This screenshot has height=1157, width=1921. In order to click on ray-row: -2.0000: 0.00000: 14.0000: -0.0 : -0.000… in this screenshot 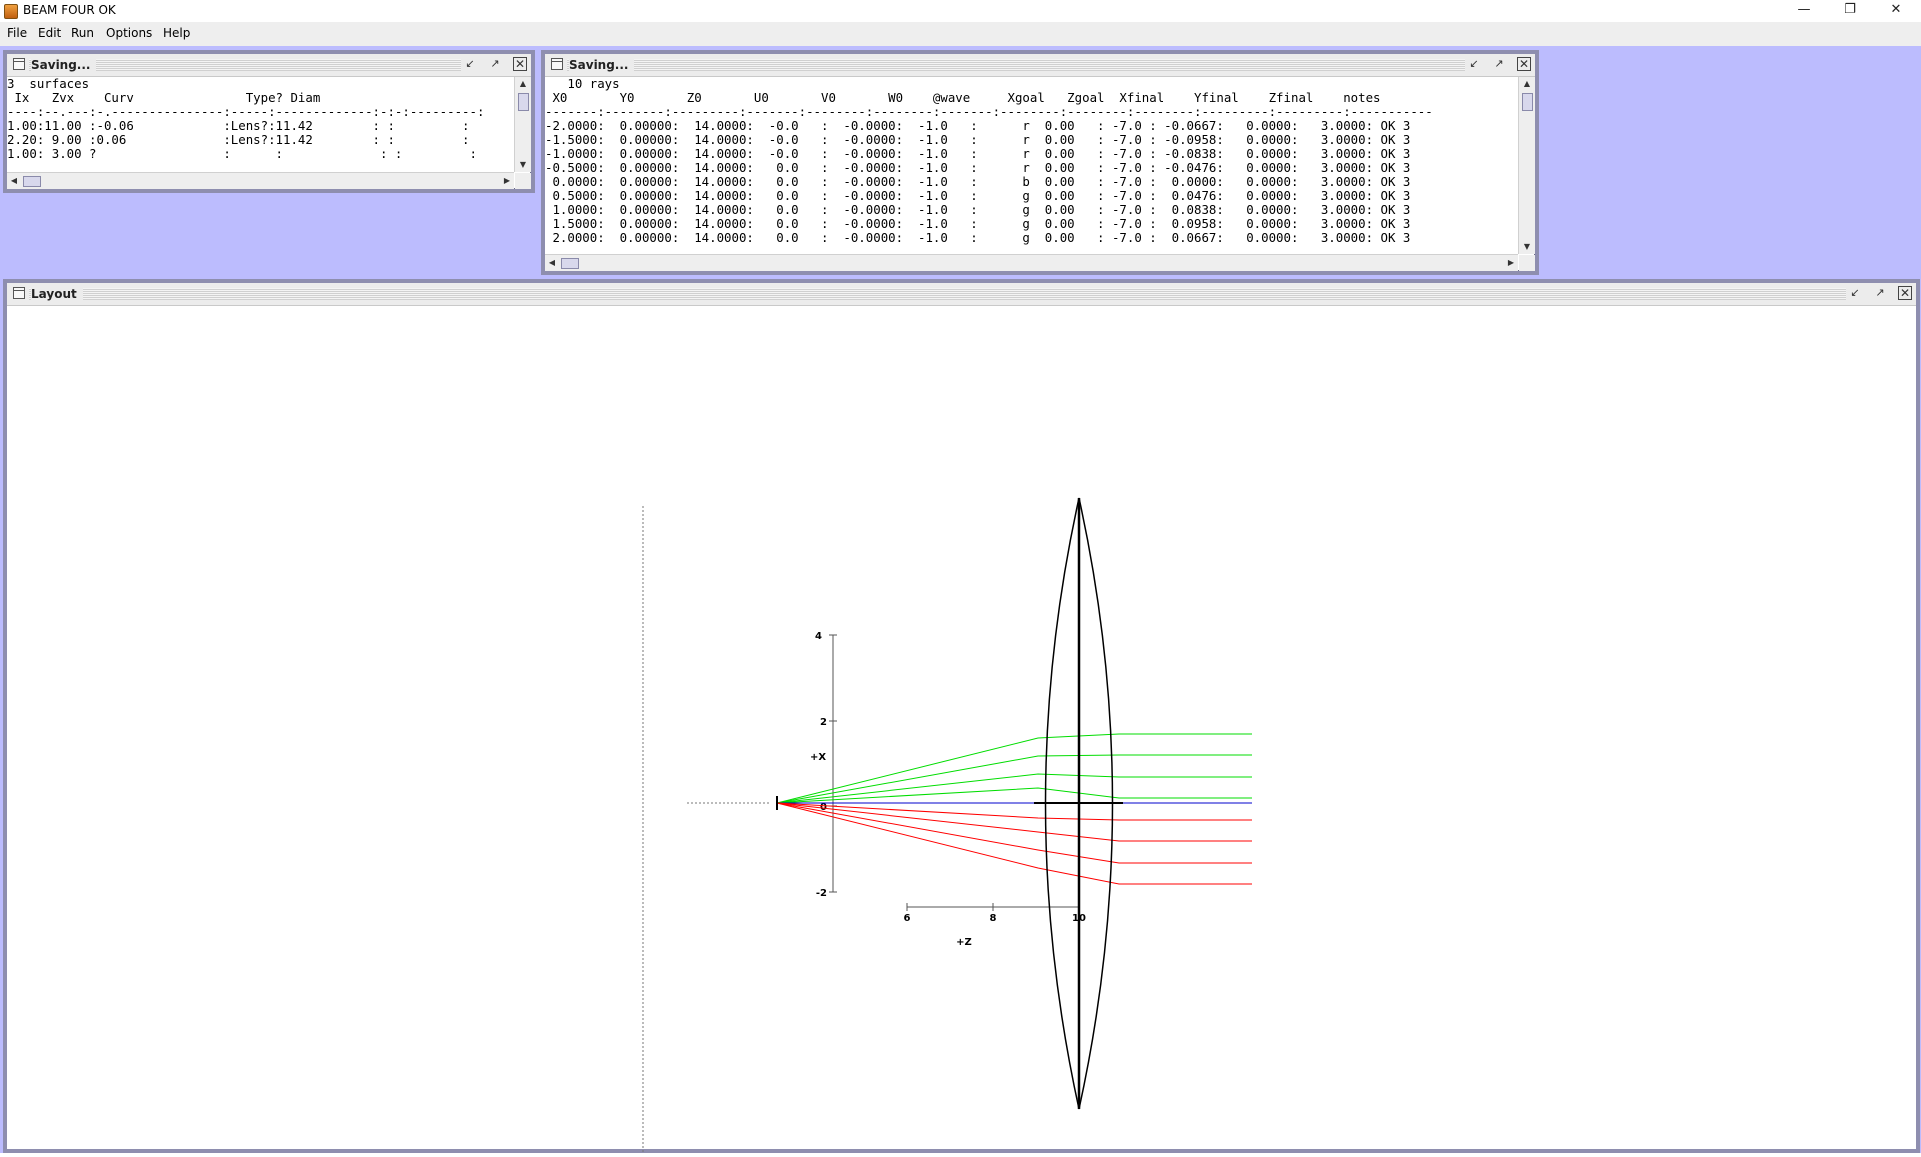, I will do `click(978, 125)`.